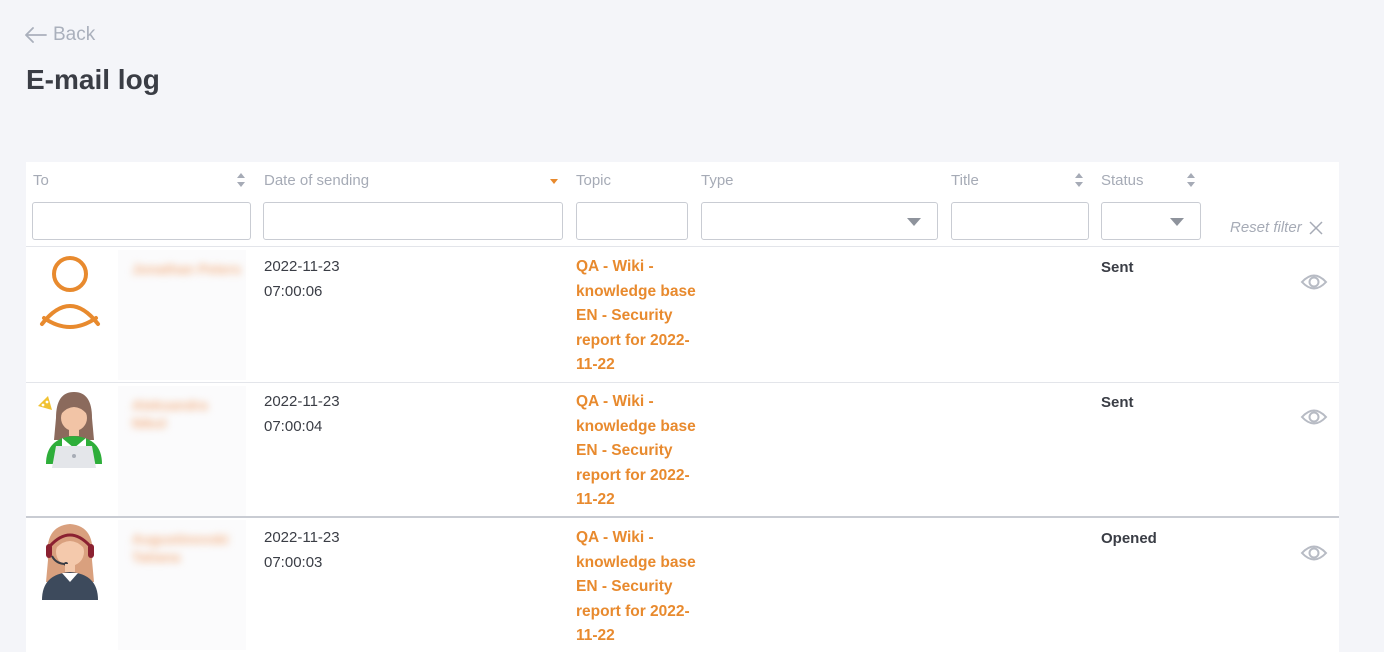 This screenshot has width=1384, height=652. Describe the element at coordinates (70, 430) in the screenshot. I see `woman-laptop-avatar-icon` at that location.